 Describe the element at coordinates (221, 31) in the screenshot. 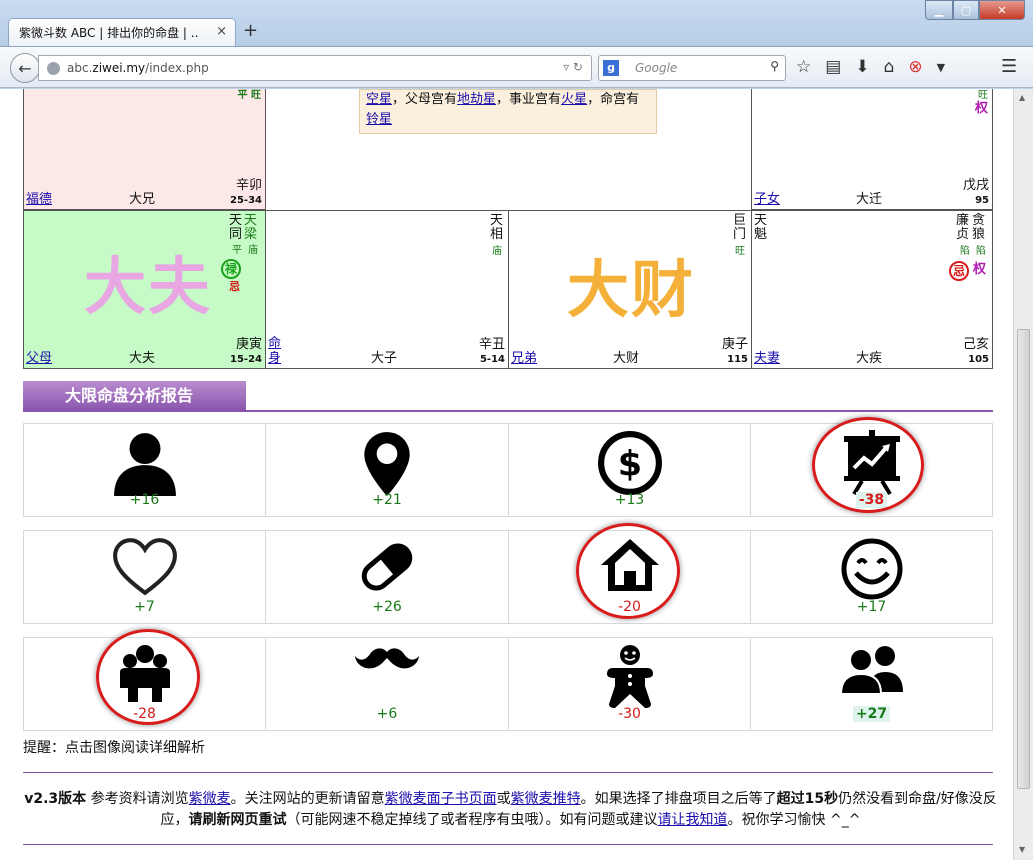

I see `tab-close-icon: ×` at that location.